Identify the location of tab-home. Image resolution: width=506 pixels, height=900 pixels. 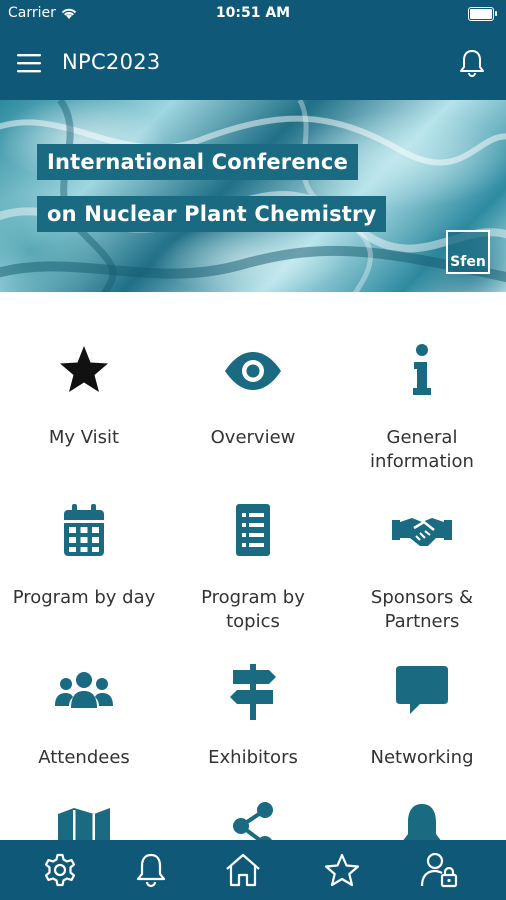
(243, 870).